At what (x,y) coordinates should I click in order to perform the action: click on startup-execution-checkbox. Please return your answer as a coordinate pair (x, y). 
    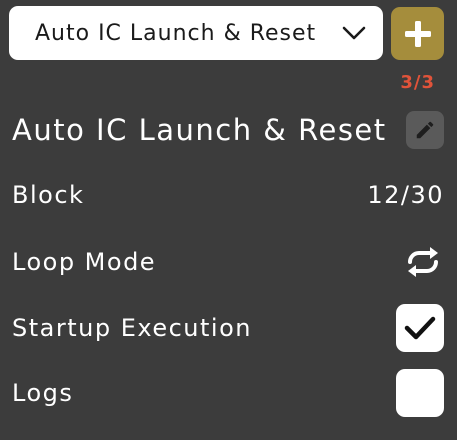
    Looking at the image, I should click on (420, 328).